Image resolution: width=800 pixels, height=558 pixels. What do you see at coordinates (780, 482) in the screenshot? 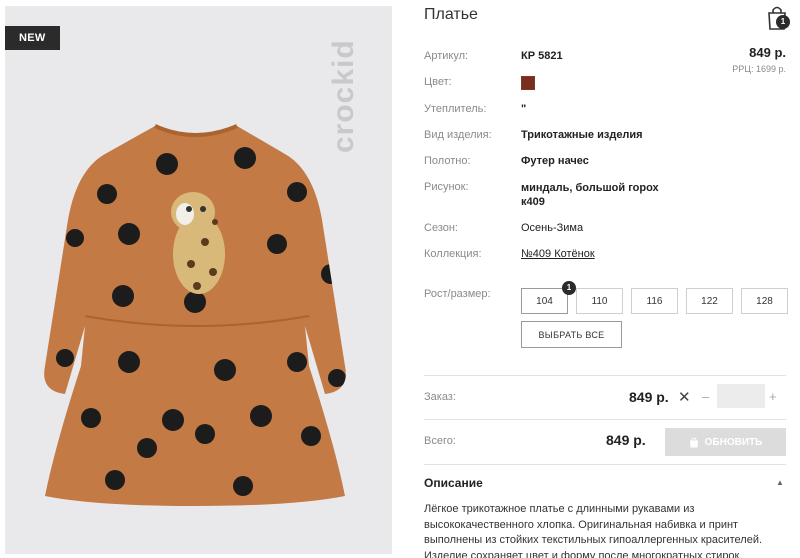
I see `caret-up-icon: ▲` at bounding box center [780, 482].